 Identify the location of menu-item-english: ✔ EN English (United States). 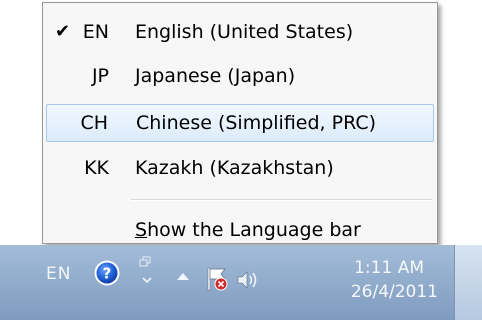
(240, 33).